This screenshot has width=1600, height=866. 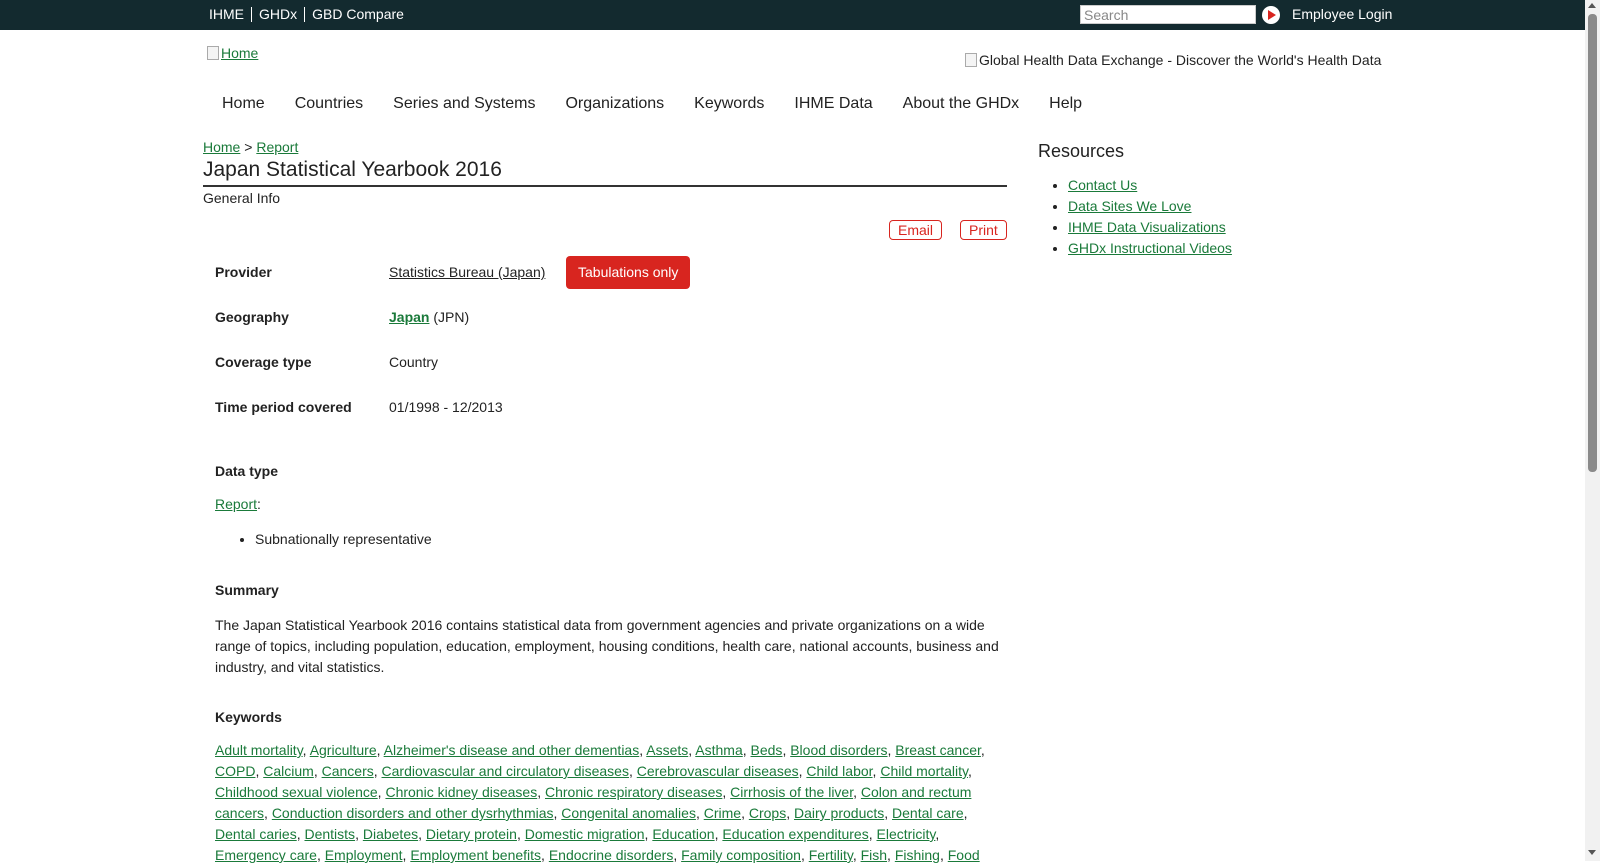 I want to click on keyword-link: Congenital anomalies, so click(x=628, y=813).